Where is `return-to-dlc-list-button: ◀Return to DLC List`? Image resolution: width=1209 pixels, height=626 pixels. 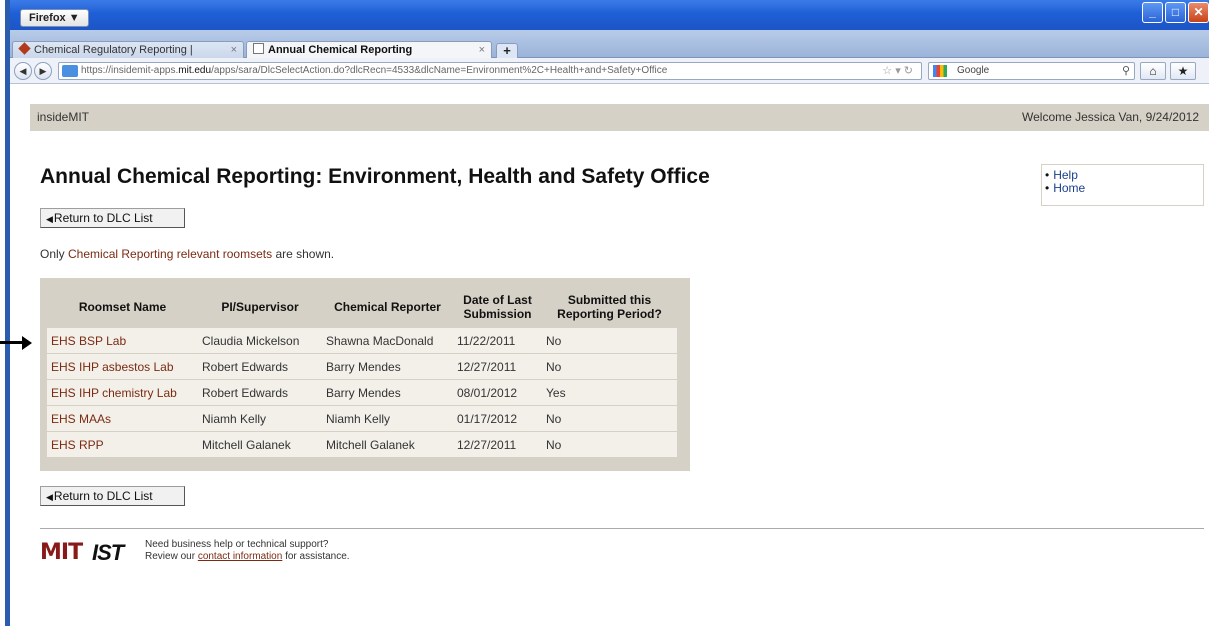 return-to-dlc-list-button: ◀Return to DLC List is located at coordinates (112, 218).